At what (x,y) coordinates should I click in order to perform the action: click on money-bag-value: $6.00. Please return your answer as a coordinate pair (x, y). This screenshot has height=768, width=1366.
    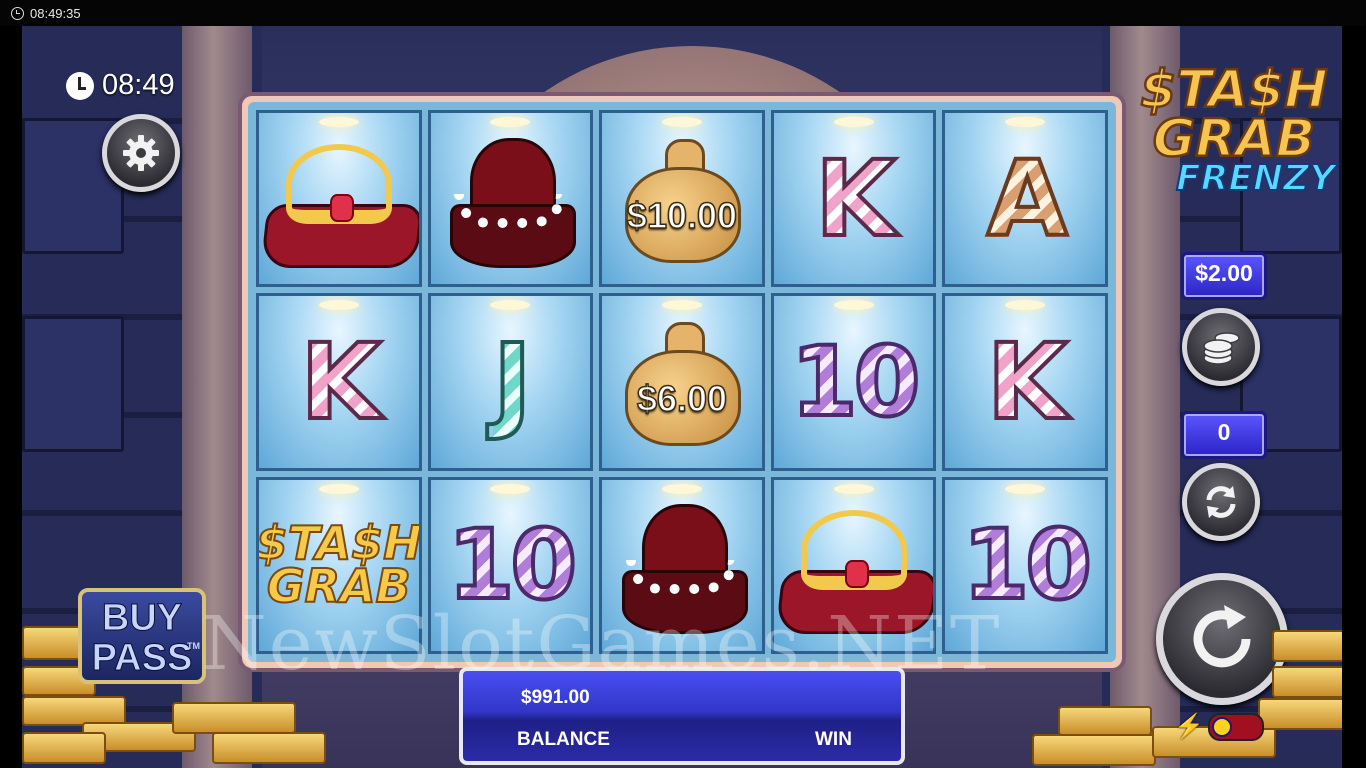
    Looking at the image, I should click on (682, 398).